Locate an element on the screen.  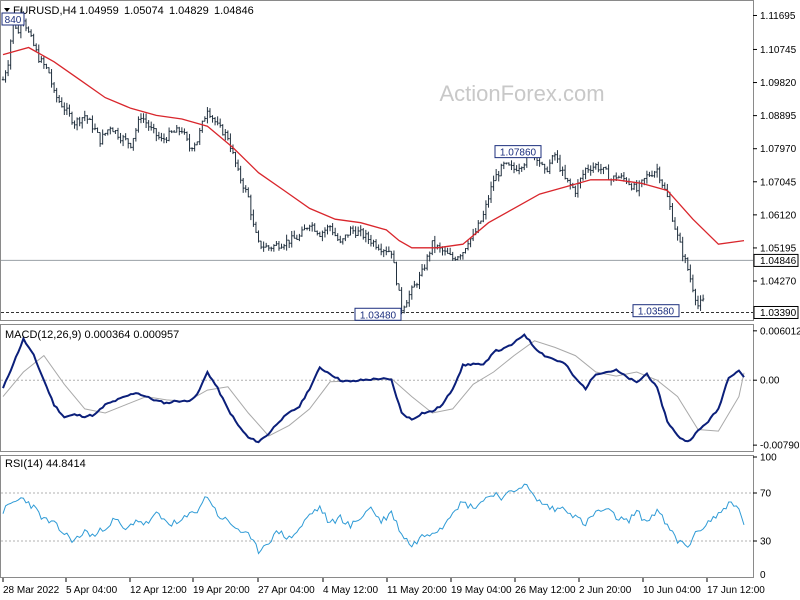
time-axis-label: 2 Jun 20:00 is located at coordinates (605, 590).